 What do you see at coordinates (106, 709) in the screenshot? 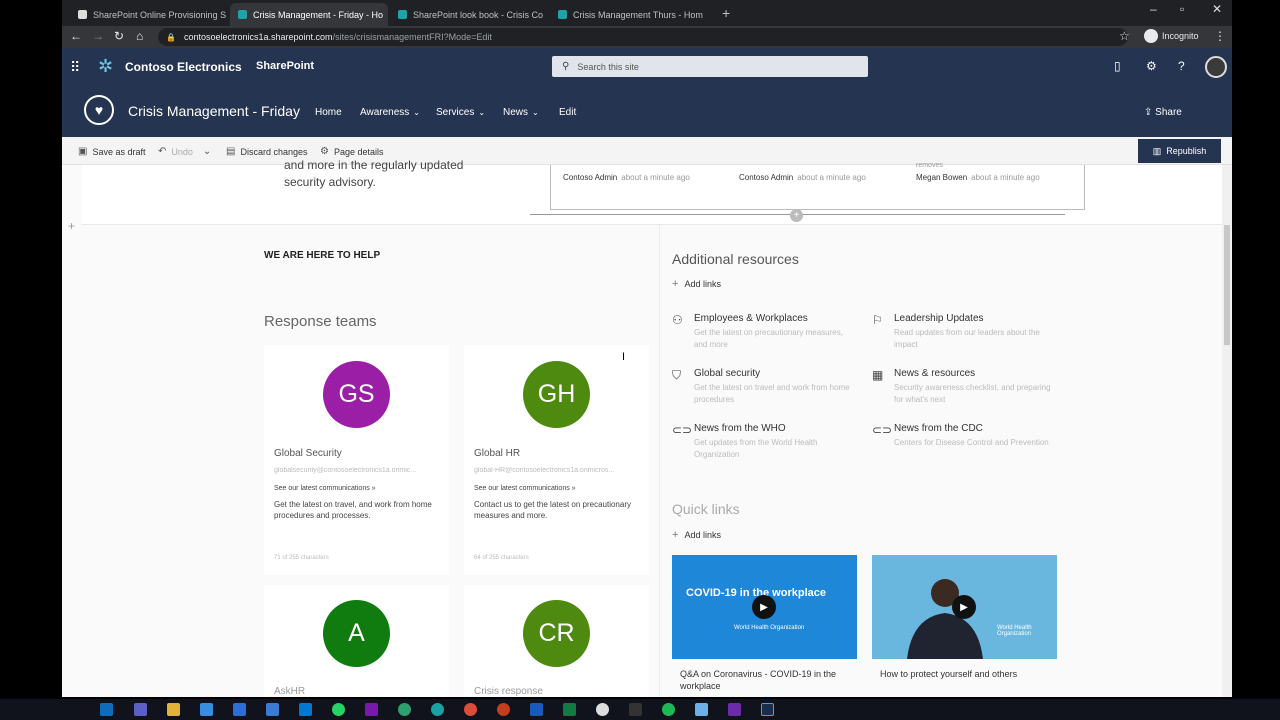
I see `outlook-icon` at bounding box center [106, 709].